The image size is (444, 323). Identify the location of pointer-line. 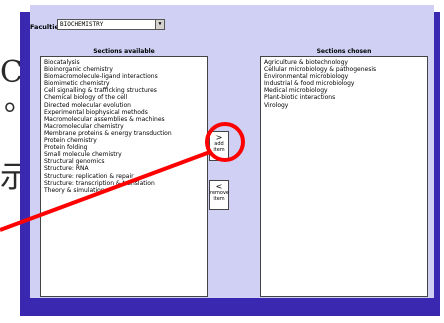
(105, 191).